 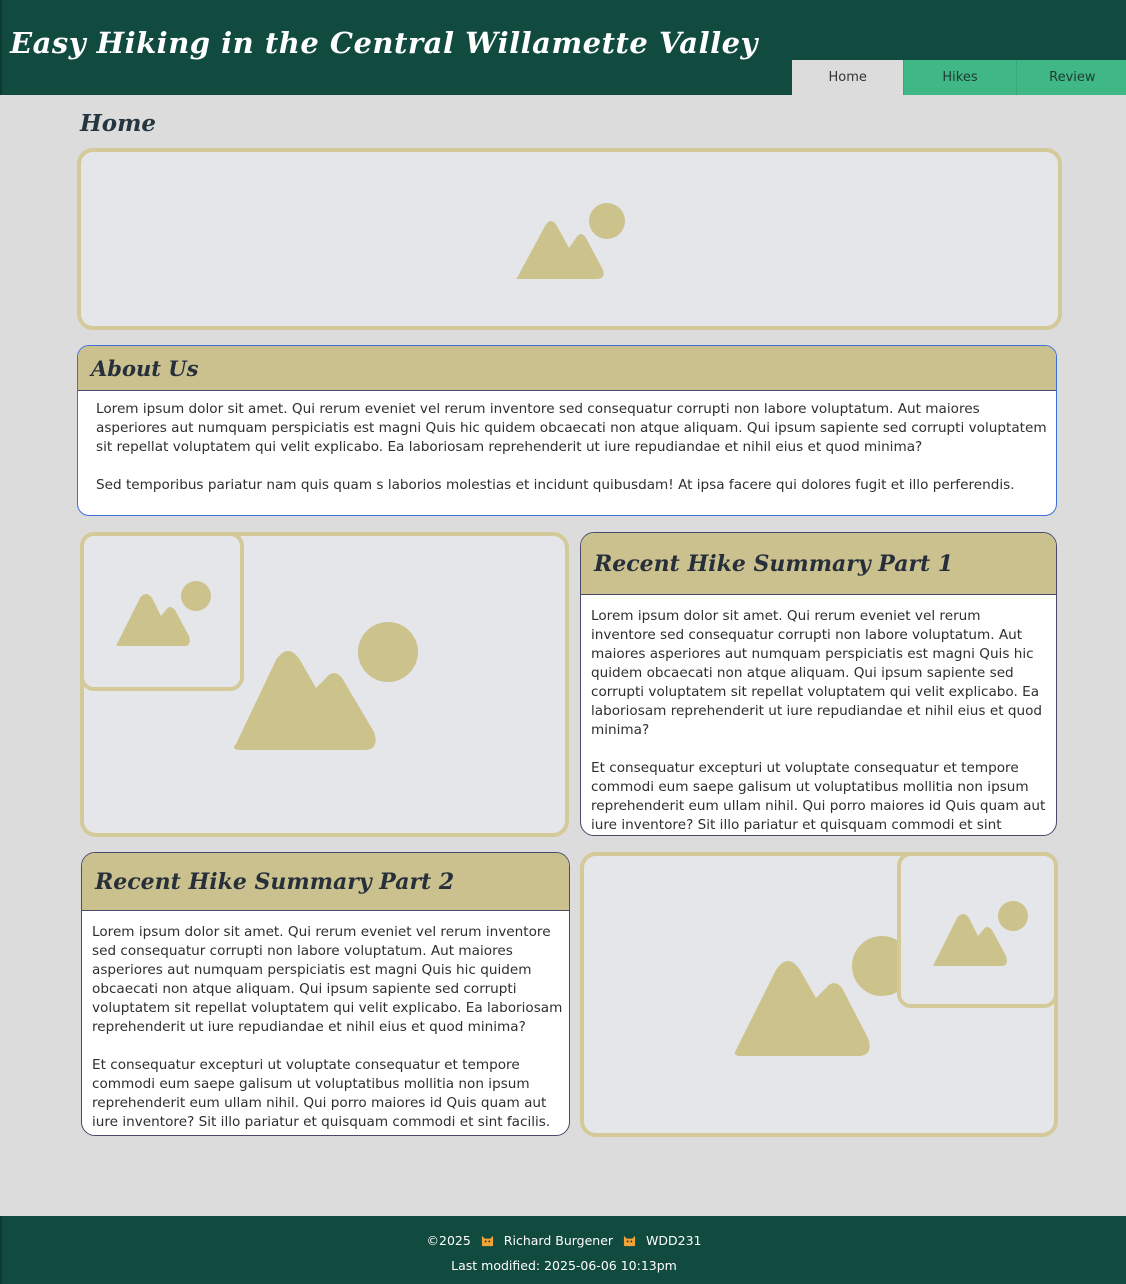 What do you see at coordinates (567, 368) in the screenshot?
I see `about-us-header: About Us` at bounding box center [567, 368].